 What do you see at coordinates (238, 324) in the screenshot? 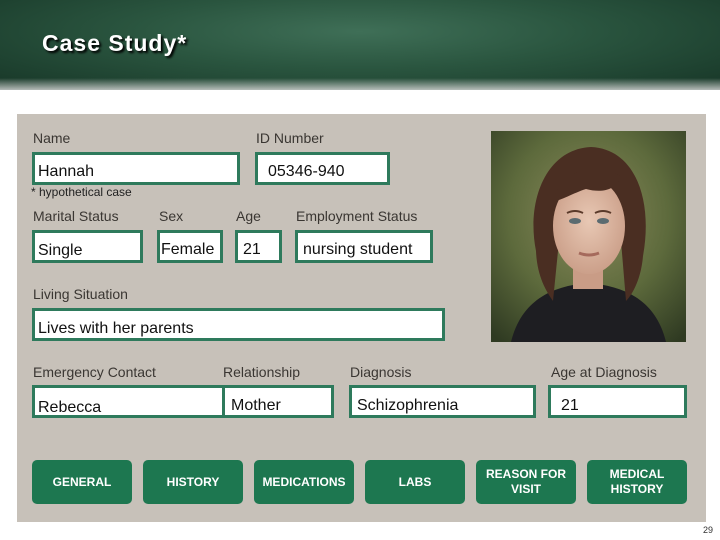
I see `living-situation-field: Lives with her parents` at bounding box center [238, 324].